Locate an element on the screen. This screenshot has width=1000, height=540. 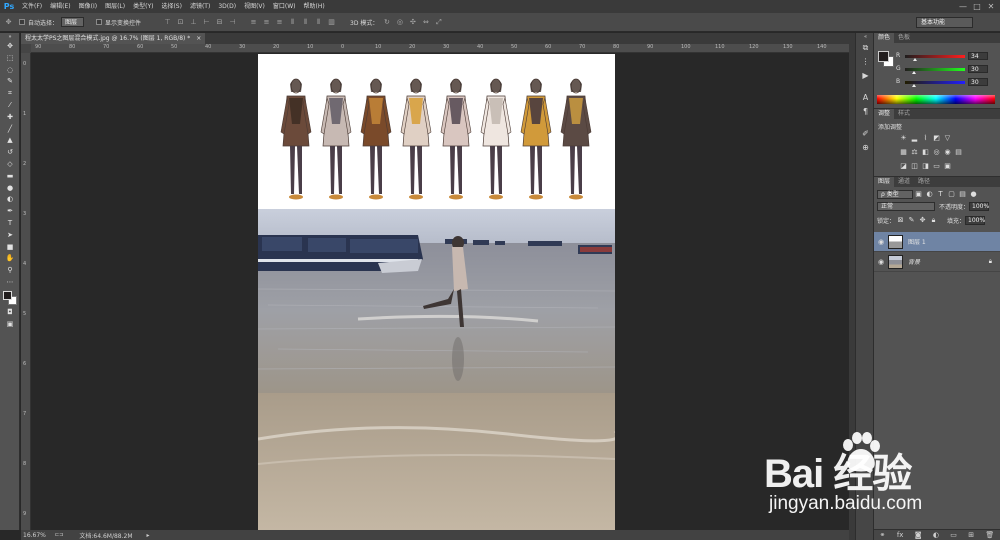
green-value: 30 is located at coordinates (978, 69).